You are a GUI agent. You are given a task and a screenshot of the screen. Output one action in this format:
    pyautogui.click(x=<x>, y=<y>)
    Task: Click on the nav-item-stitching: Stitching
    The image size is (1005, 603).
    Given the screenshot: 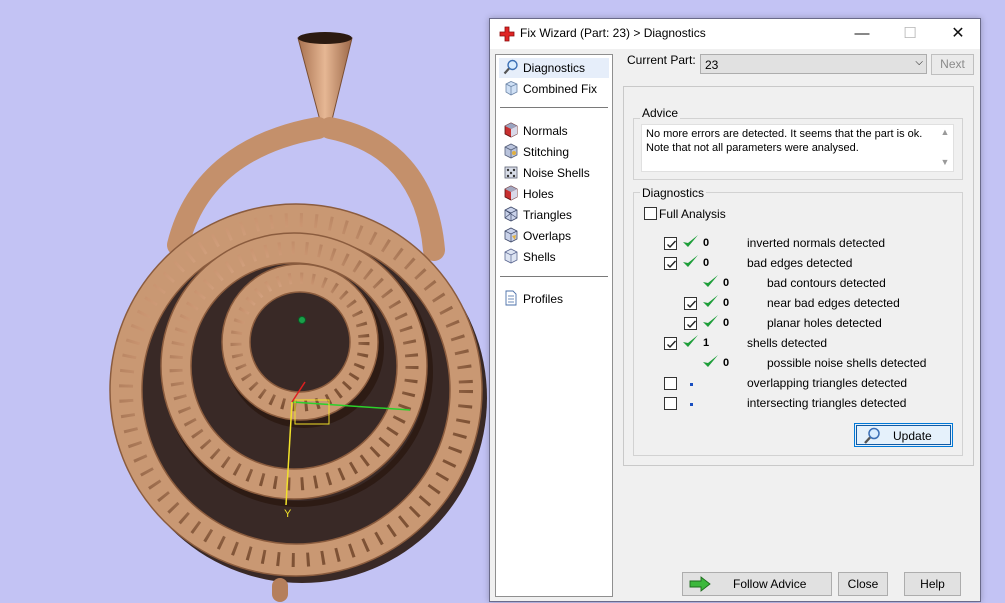 What is the action you would take?
    pyautogui.click(x=554, y=152)
    